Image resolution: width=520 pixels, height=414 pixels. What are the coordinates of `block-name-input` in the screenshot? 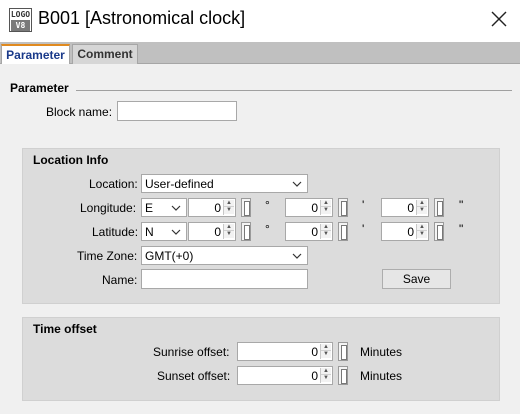 It's located at (177, 111).